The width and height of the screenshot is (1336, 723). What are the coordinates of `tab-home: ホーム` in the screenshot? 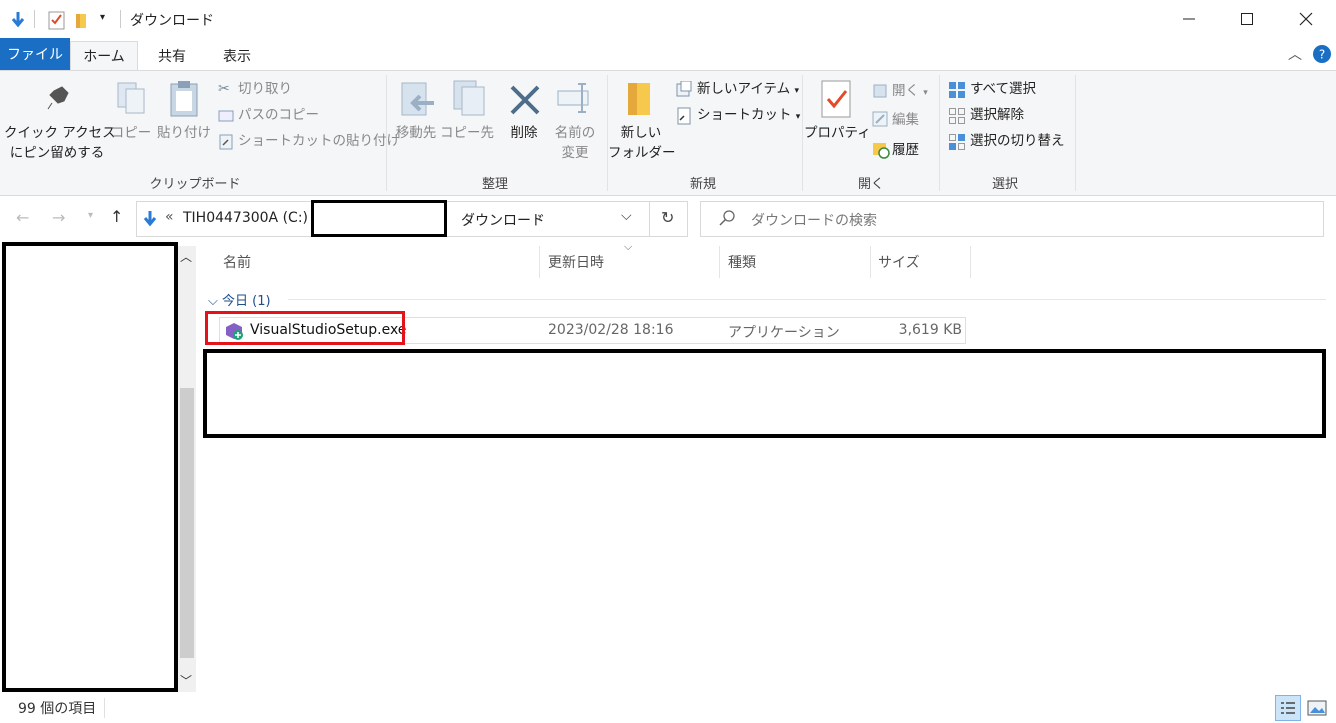 It's located at (104, 55).